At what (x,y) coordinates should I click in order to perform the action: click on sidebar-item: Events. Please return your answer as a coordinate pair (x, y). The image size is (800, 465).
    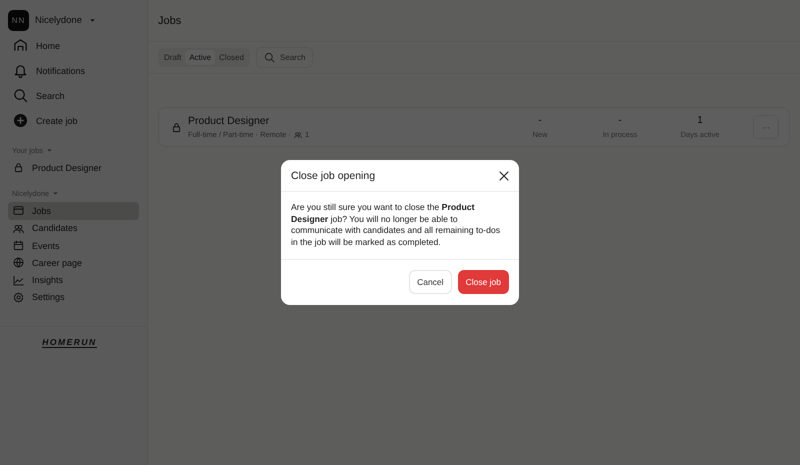
    Looking at the image, I should click on (73, 245).